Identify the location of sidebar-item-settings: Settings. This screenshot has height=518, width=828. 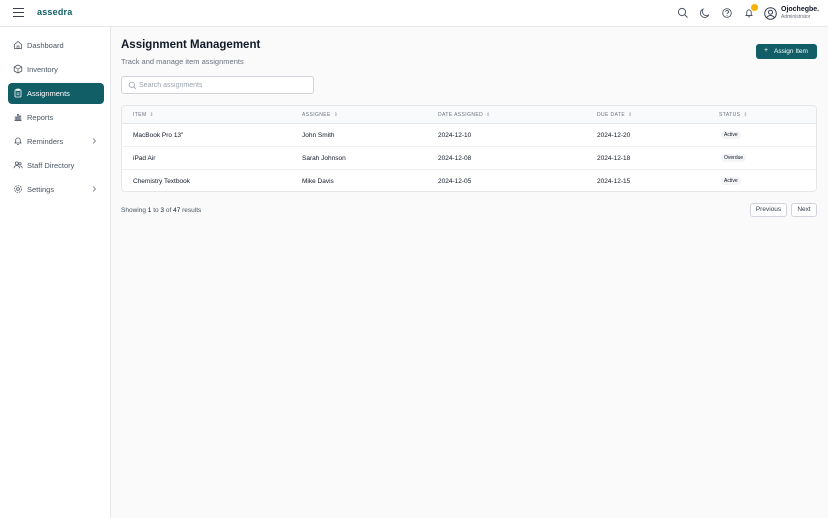
(56, 189).